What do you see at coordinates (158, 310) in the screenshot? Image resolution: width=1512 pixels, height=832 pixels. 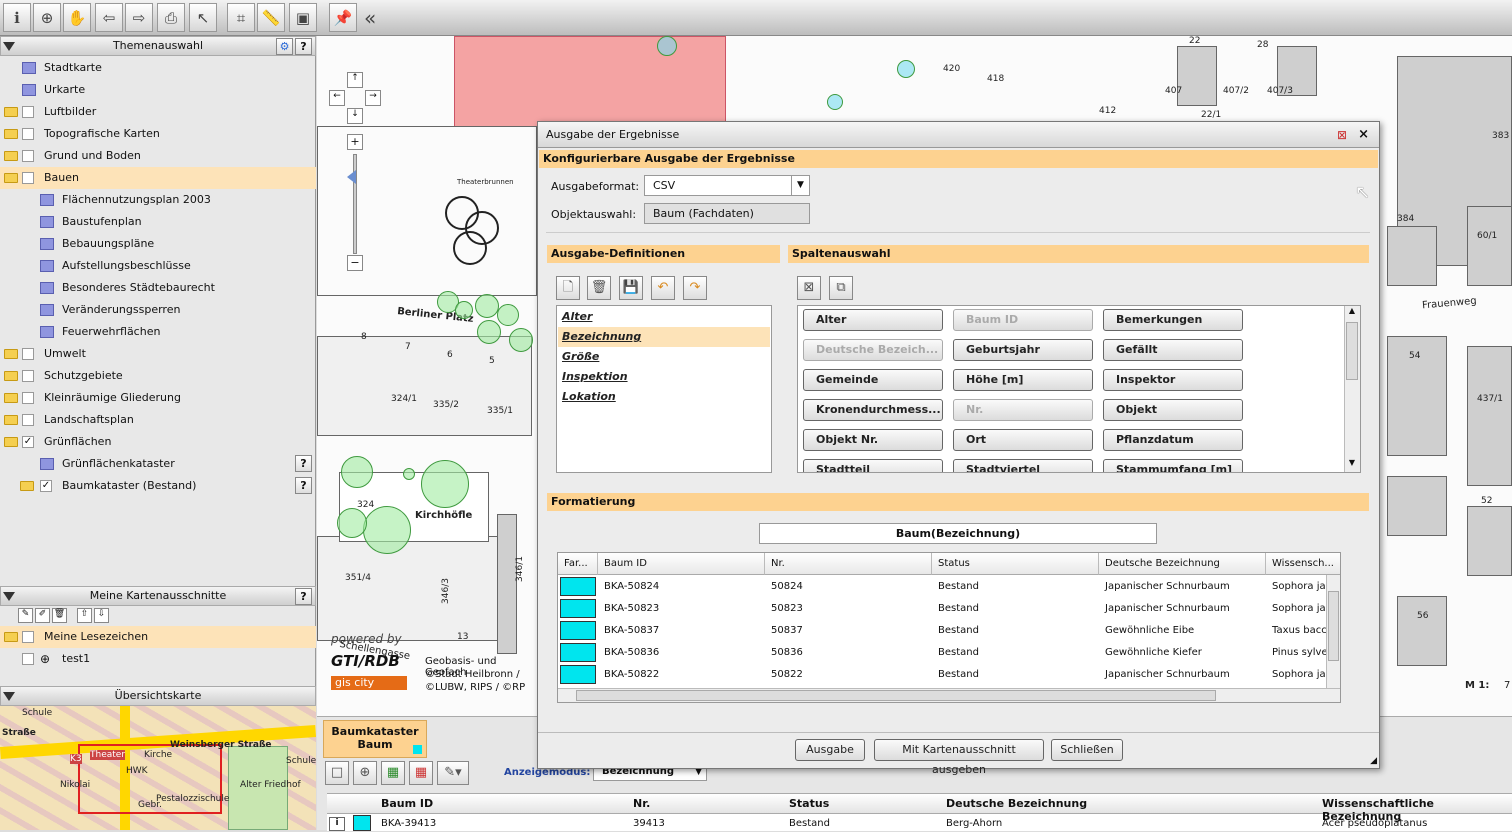 I see `theme-item: Veränderungssperren` at bounding box center [158, 310].